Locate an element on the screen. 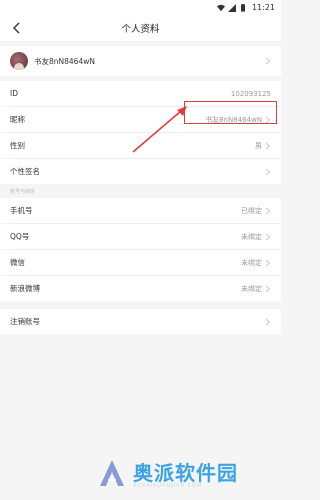  phone-label: 手机号 is located at coordinates (21, 210).